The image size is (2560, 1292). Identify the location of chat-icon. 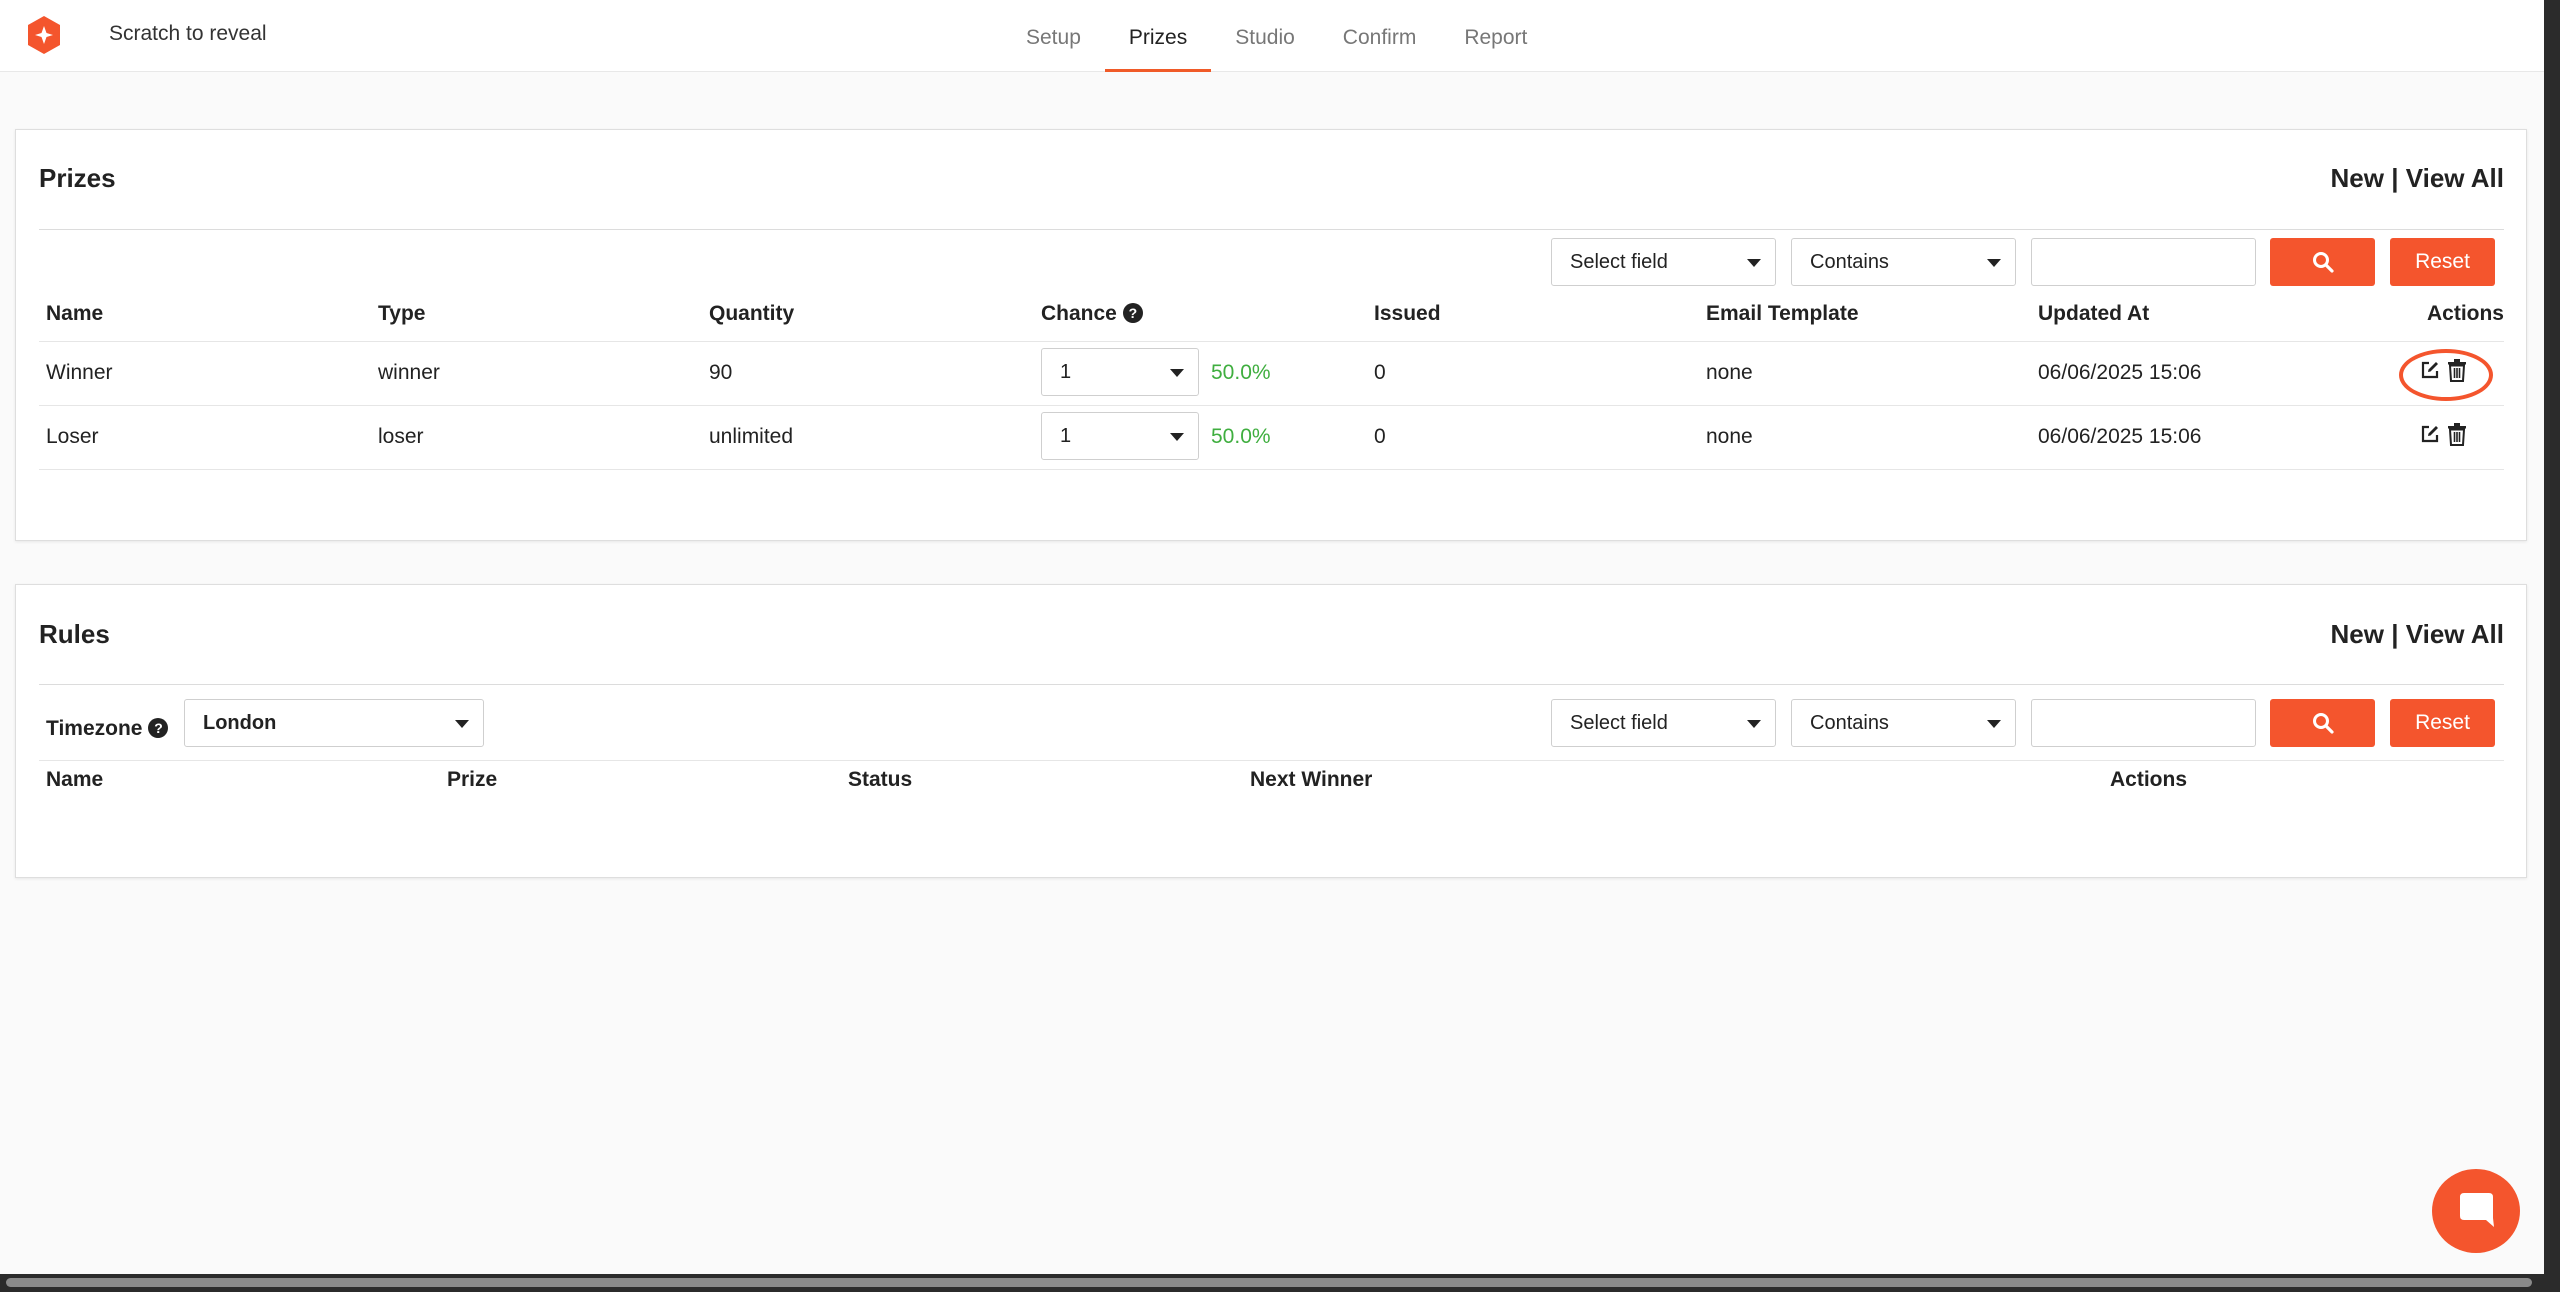
(2477, 1210).